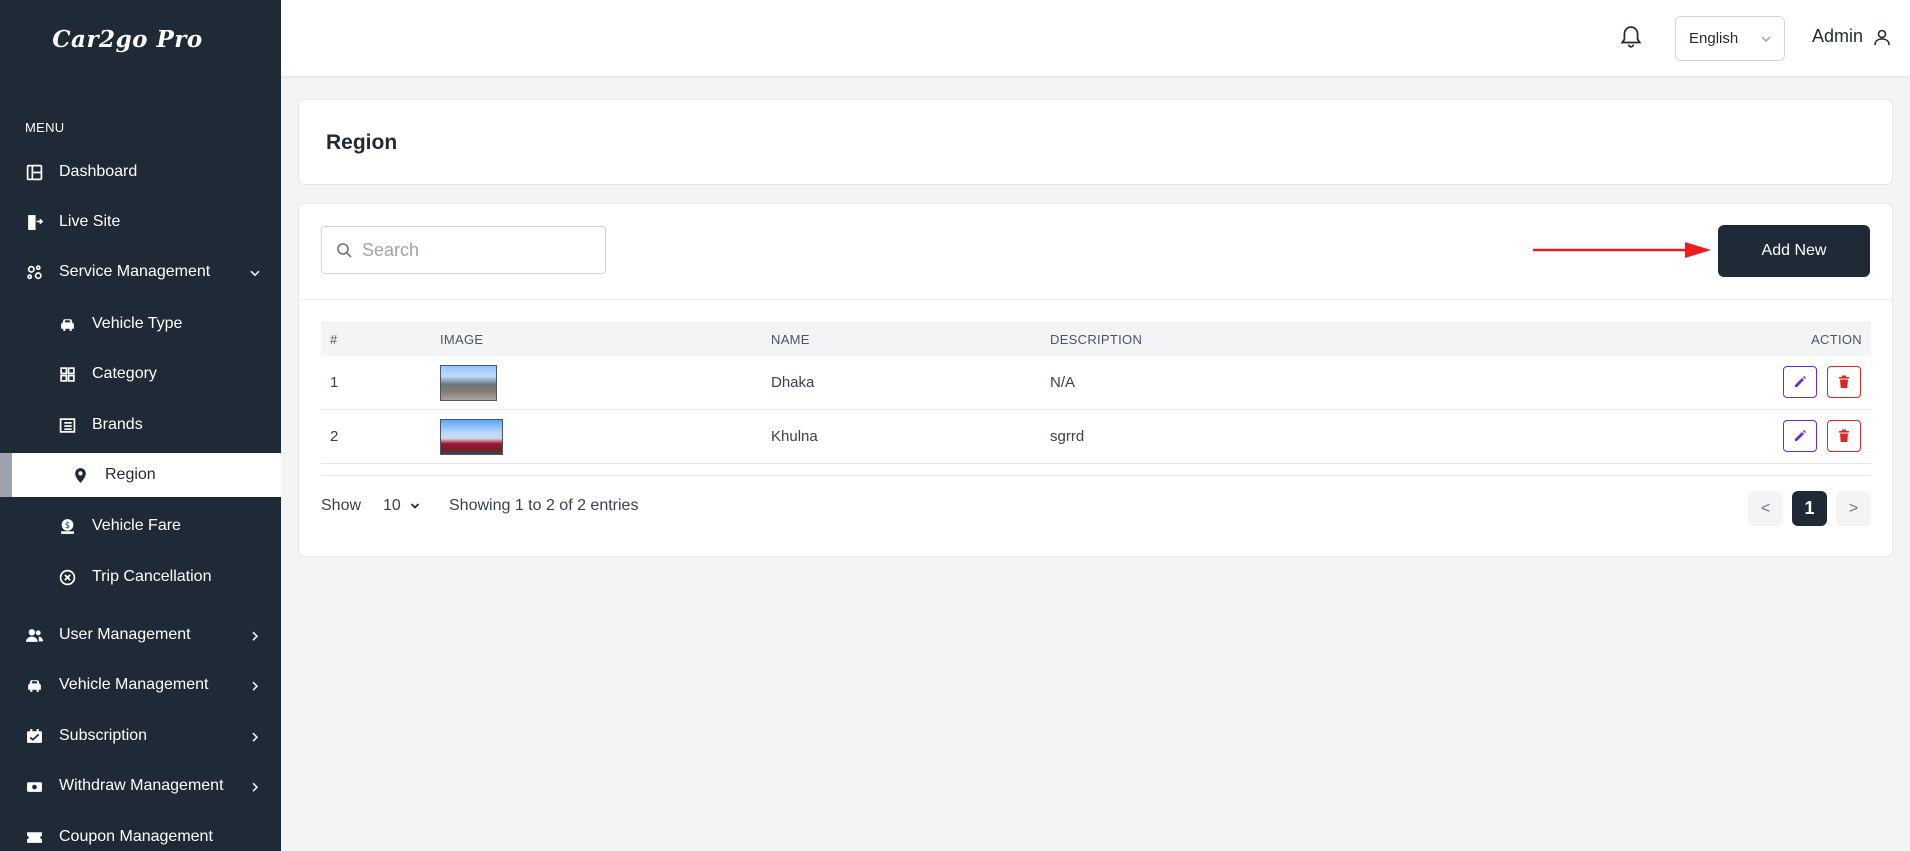 The image size is (1910, 851). I want to click on sidebar-item-label: Subscription, so click(103, 735).